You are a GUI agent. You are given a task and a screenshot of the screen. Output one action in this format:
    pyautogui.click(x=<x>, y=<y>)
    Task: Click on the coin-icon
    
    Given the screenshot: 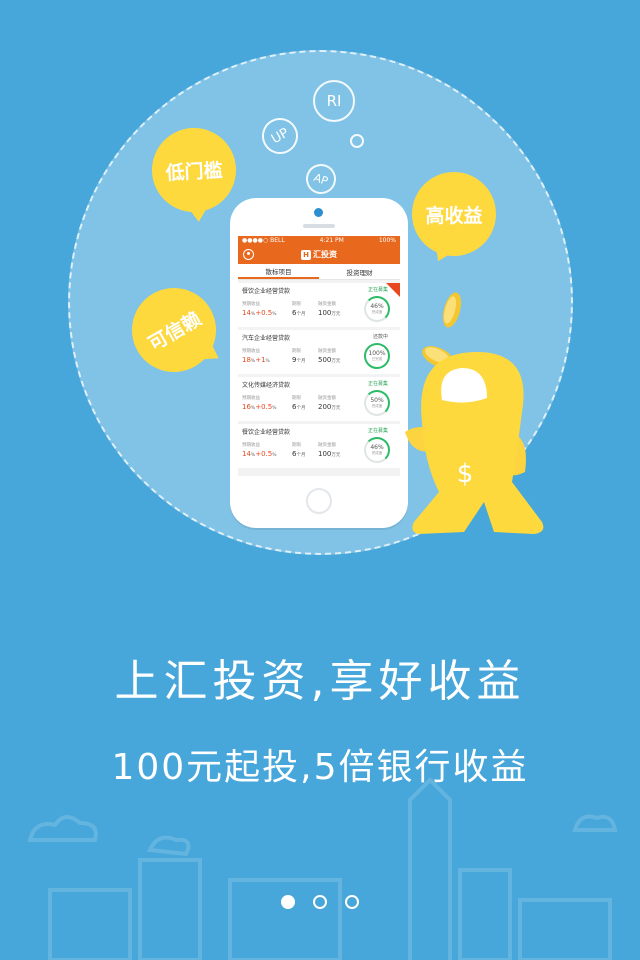 What is the action you would take?
    pyautogui.click(x=452, y=310)
    